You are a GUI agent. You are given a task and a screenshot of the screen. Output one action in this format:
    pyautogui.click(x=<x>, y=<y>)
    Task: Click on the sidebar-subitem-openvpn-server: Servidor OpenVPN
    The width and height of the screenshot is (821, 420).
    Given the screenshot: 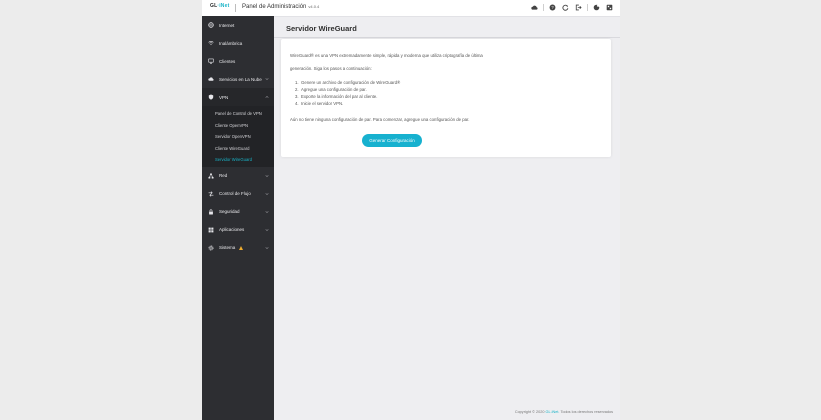 What is the action you would take?
    pyautogui.click(x=238, y=137)
    